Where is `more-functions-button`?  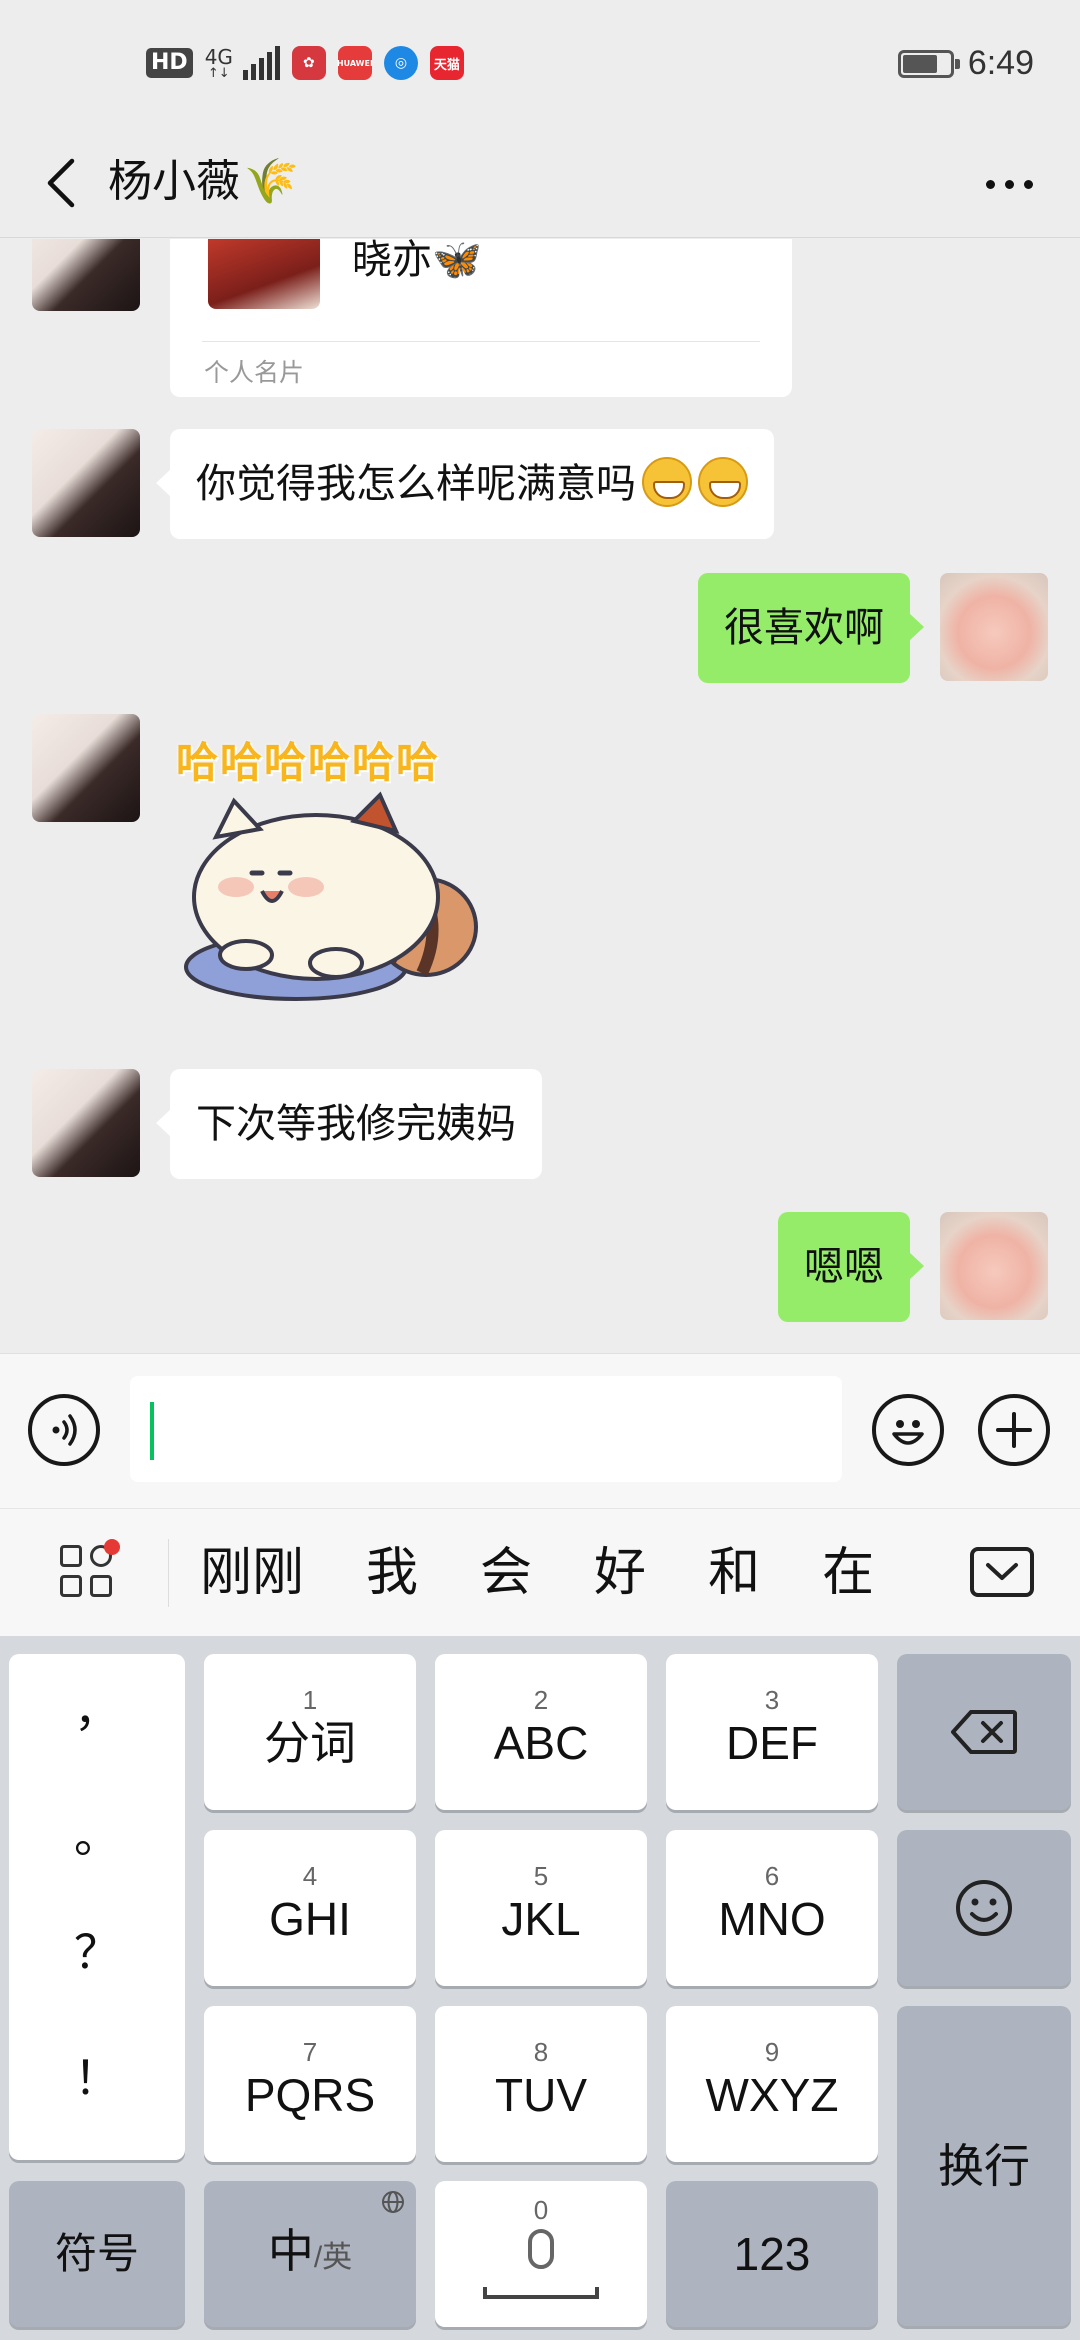
more-functions-button is located at coordinates (1014, 1430).